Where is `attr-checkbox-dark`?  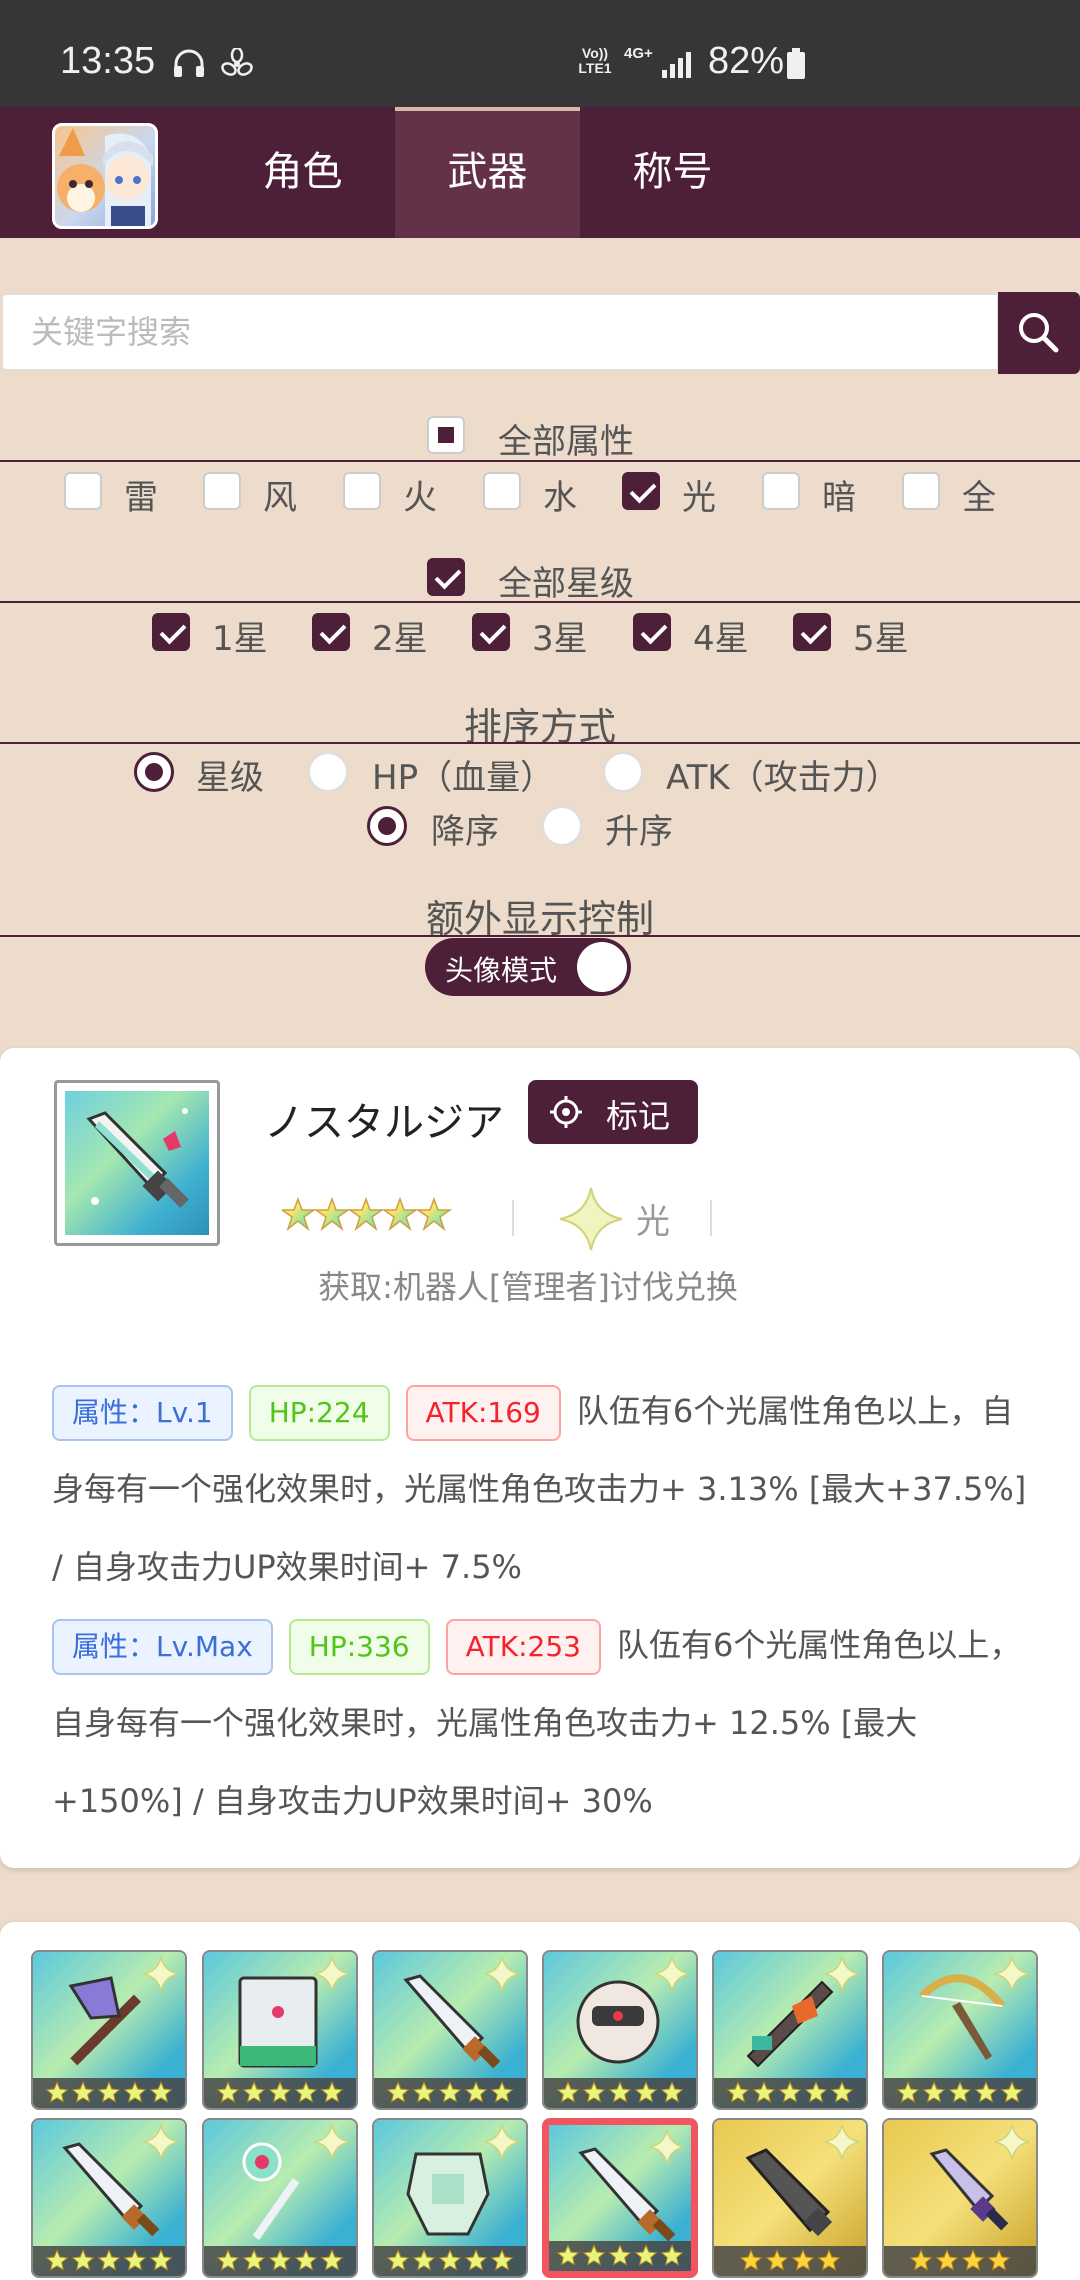
attr-checkbox-dark is located at coordinates (781, 491).